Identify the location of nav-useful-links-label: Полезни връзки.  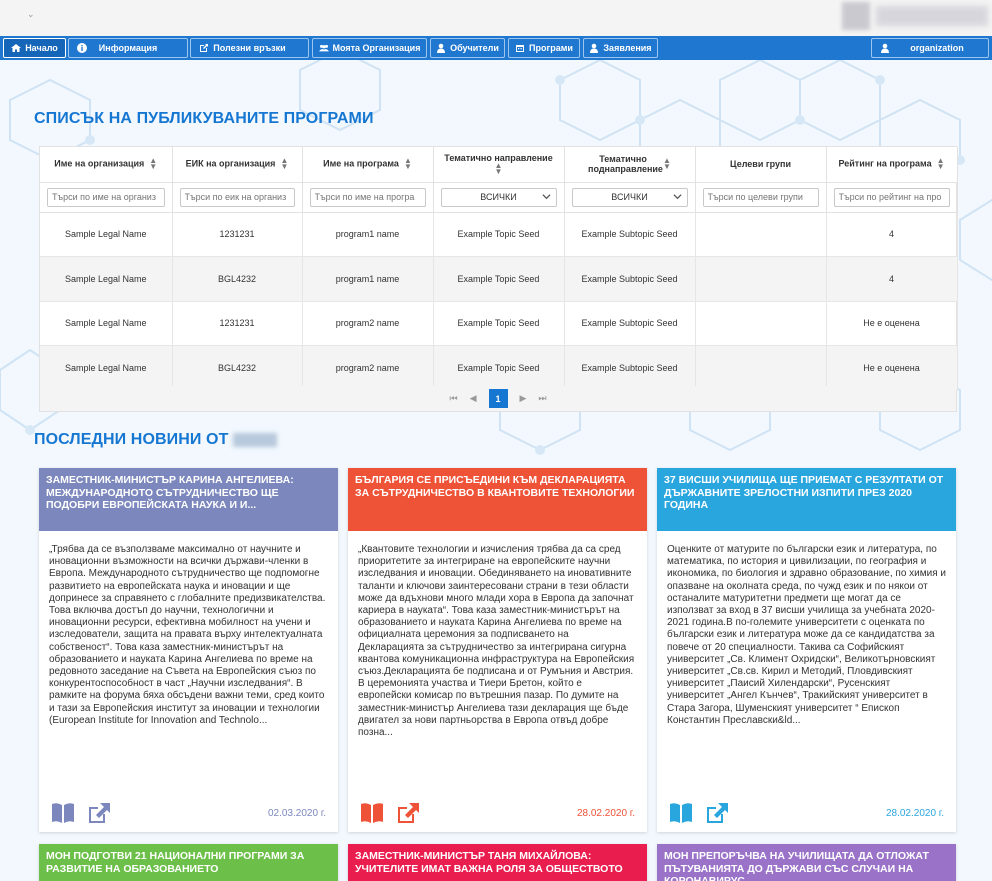
(249, 48).